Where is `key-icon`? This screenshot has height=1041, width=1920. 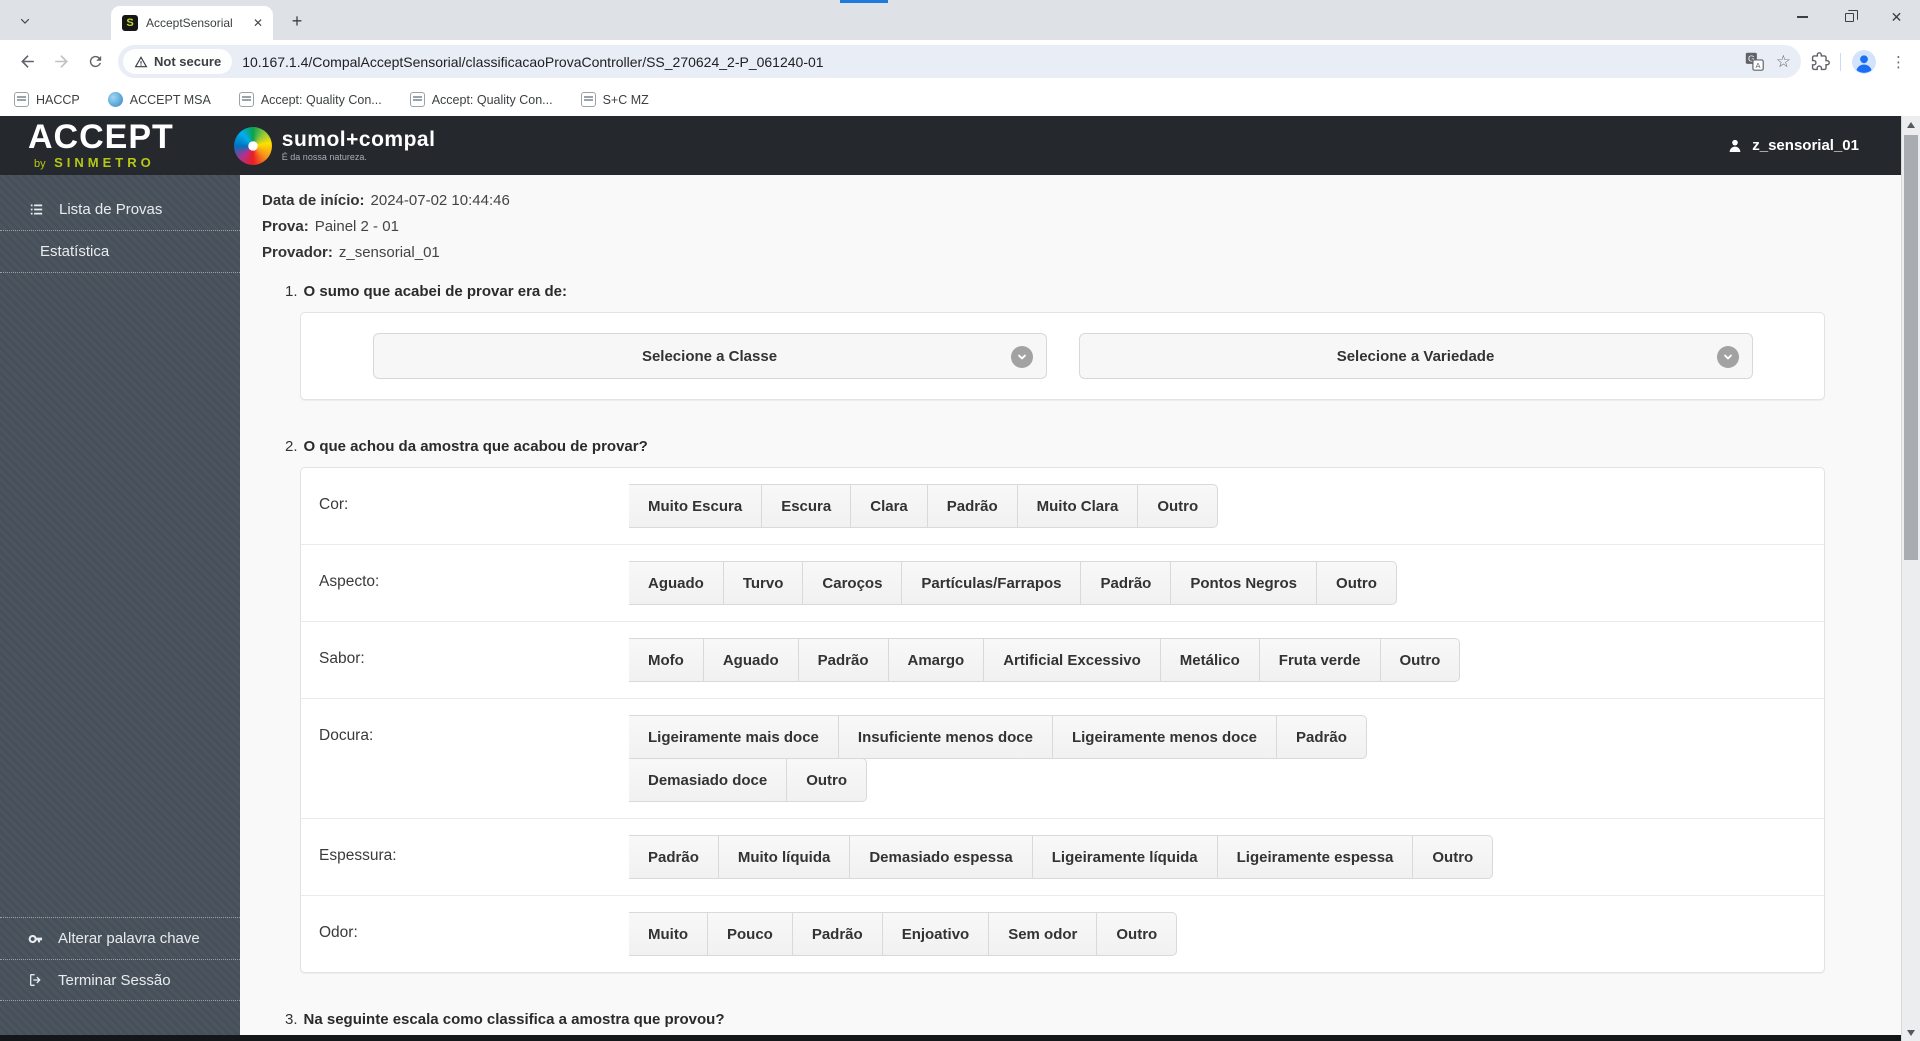
key-icon is located at coordinates (36, 939).